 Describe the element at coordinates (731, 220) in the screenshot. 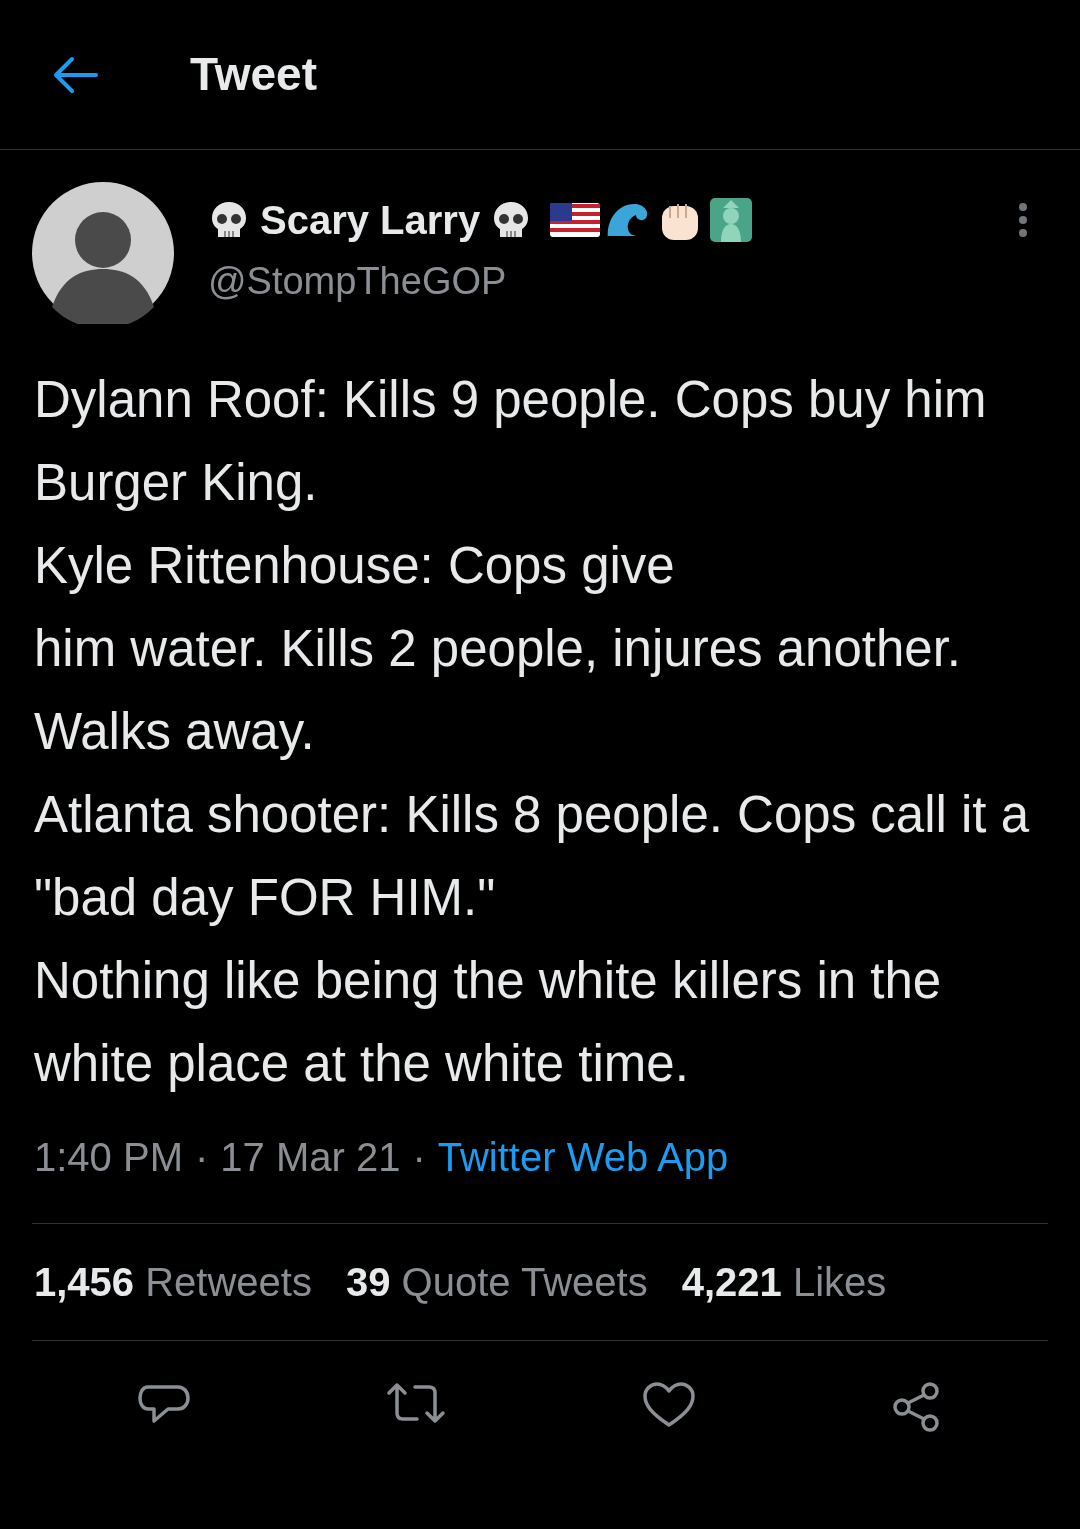

I see `statue-icon` at that location.